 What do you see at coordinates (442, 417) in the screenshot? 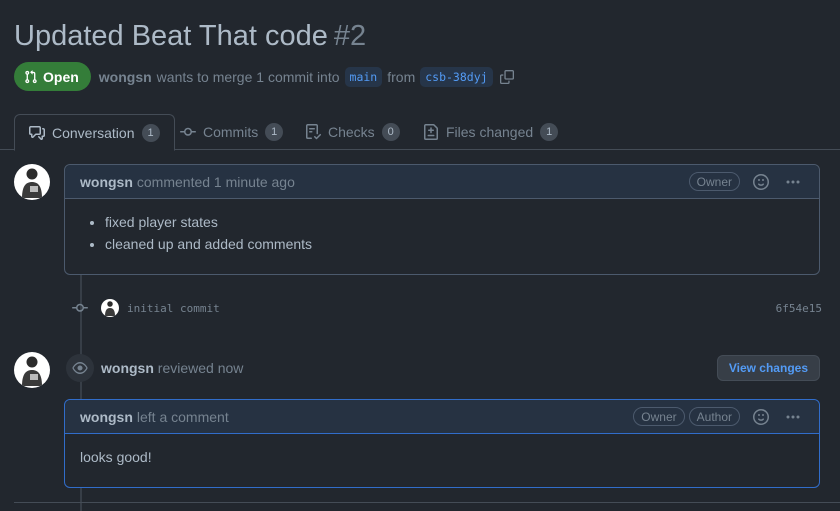
I see `comment-header: wongsn left a comment Owner Author` at bounding box center [442, 417].